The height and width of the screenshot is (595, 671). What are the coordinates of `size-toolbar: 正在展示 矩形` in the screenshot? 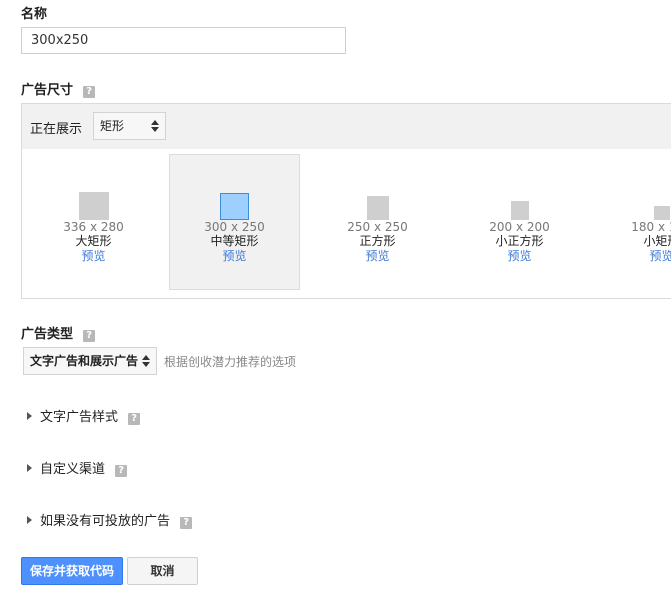 It's located at (346, 126).